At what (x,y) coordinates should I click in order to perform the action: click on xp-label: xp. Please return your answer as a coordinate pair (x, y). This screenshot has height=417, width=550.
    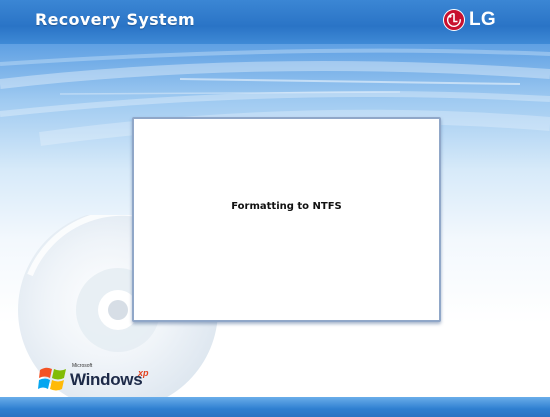
    Looking at the image, I should click on (143, 373).